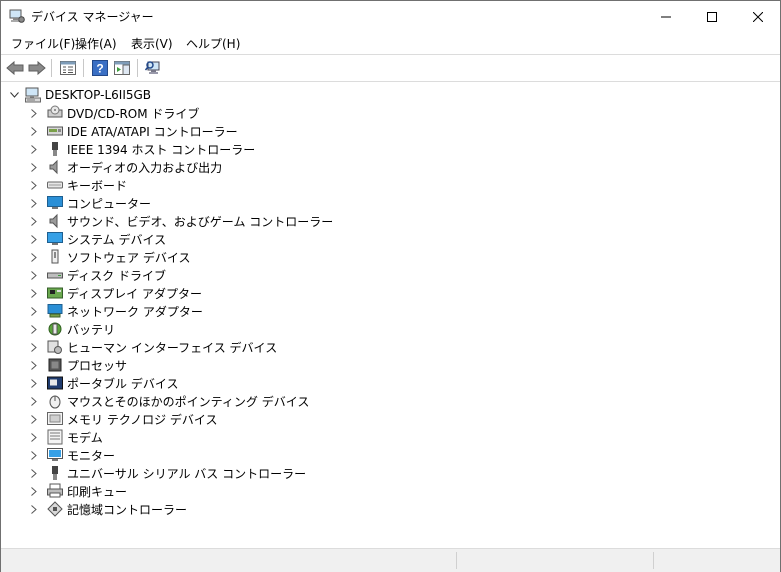 This screenshot has width=781, height=572. I want to click on tree-root-label: DESKTOP-L6II5GB, so click(98, 95).